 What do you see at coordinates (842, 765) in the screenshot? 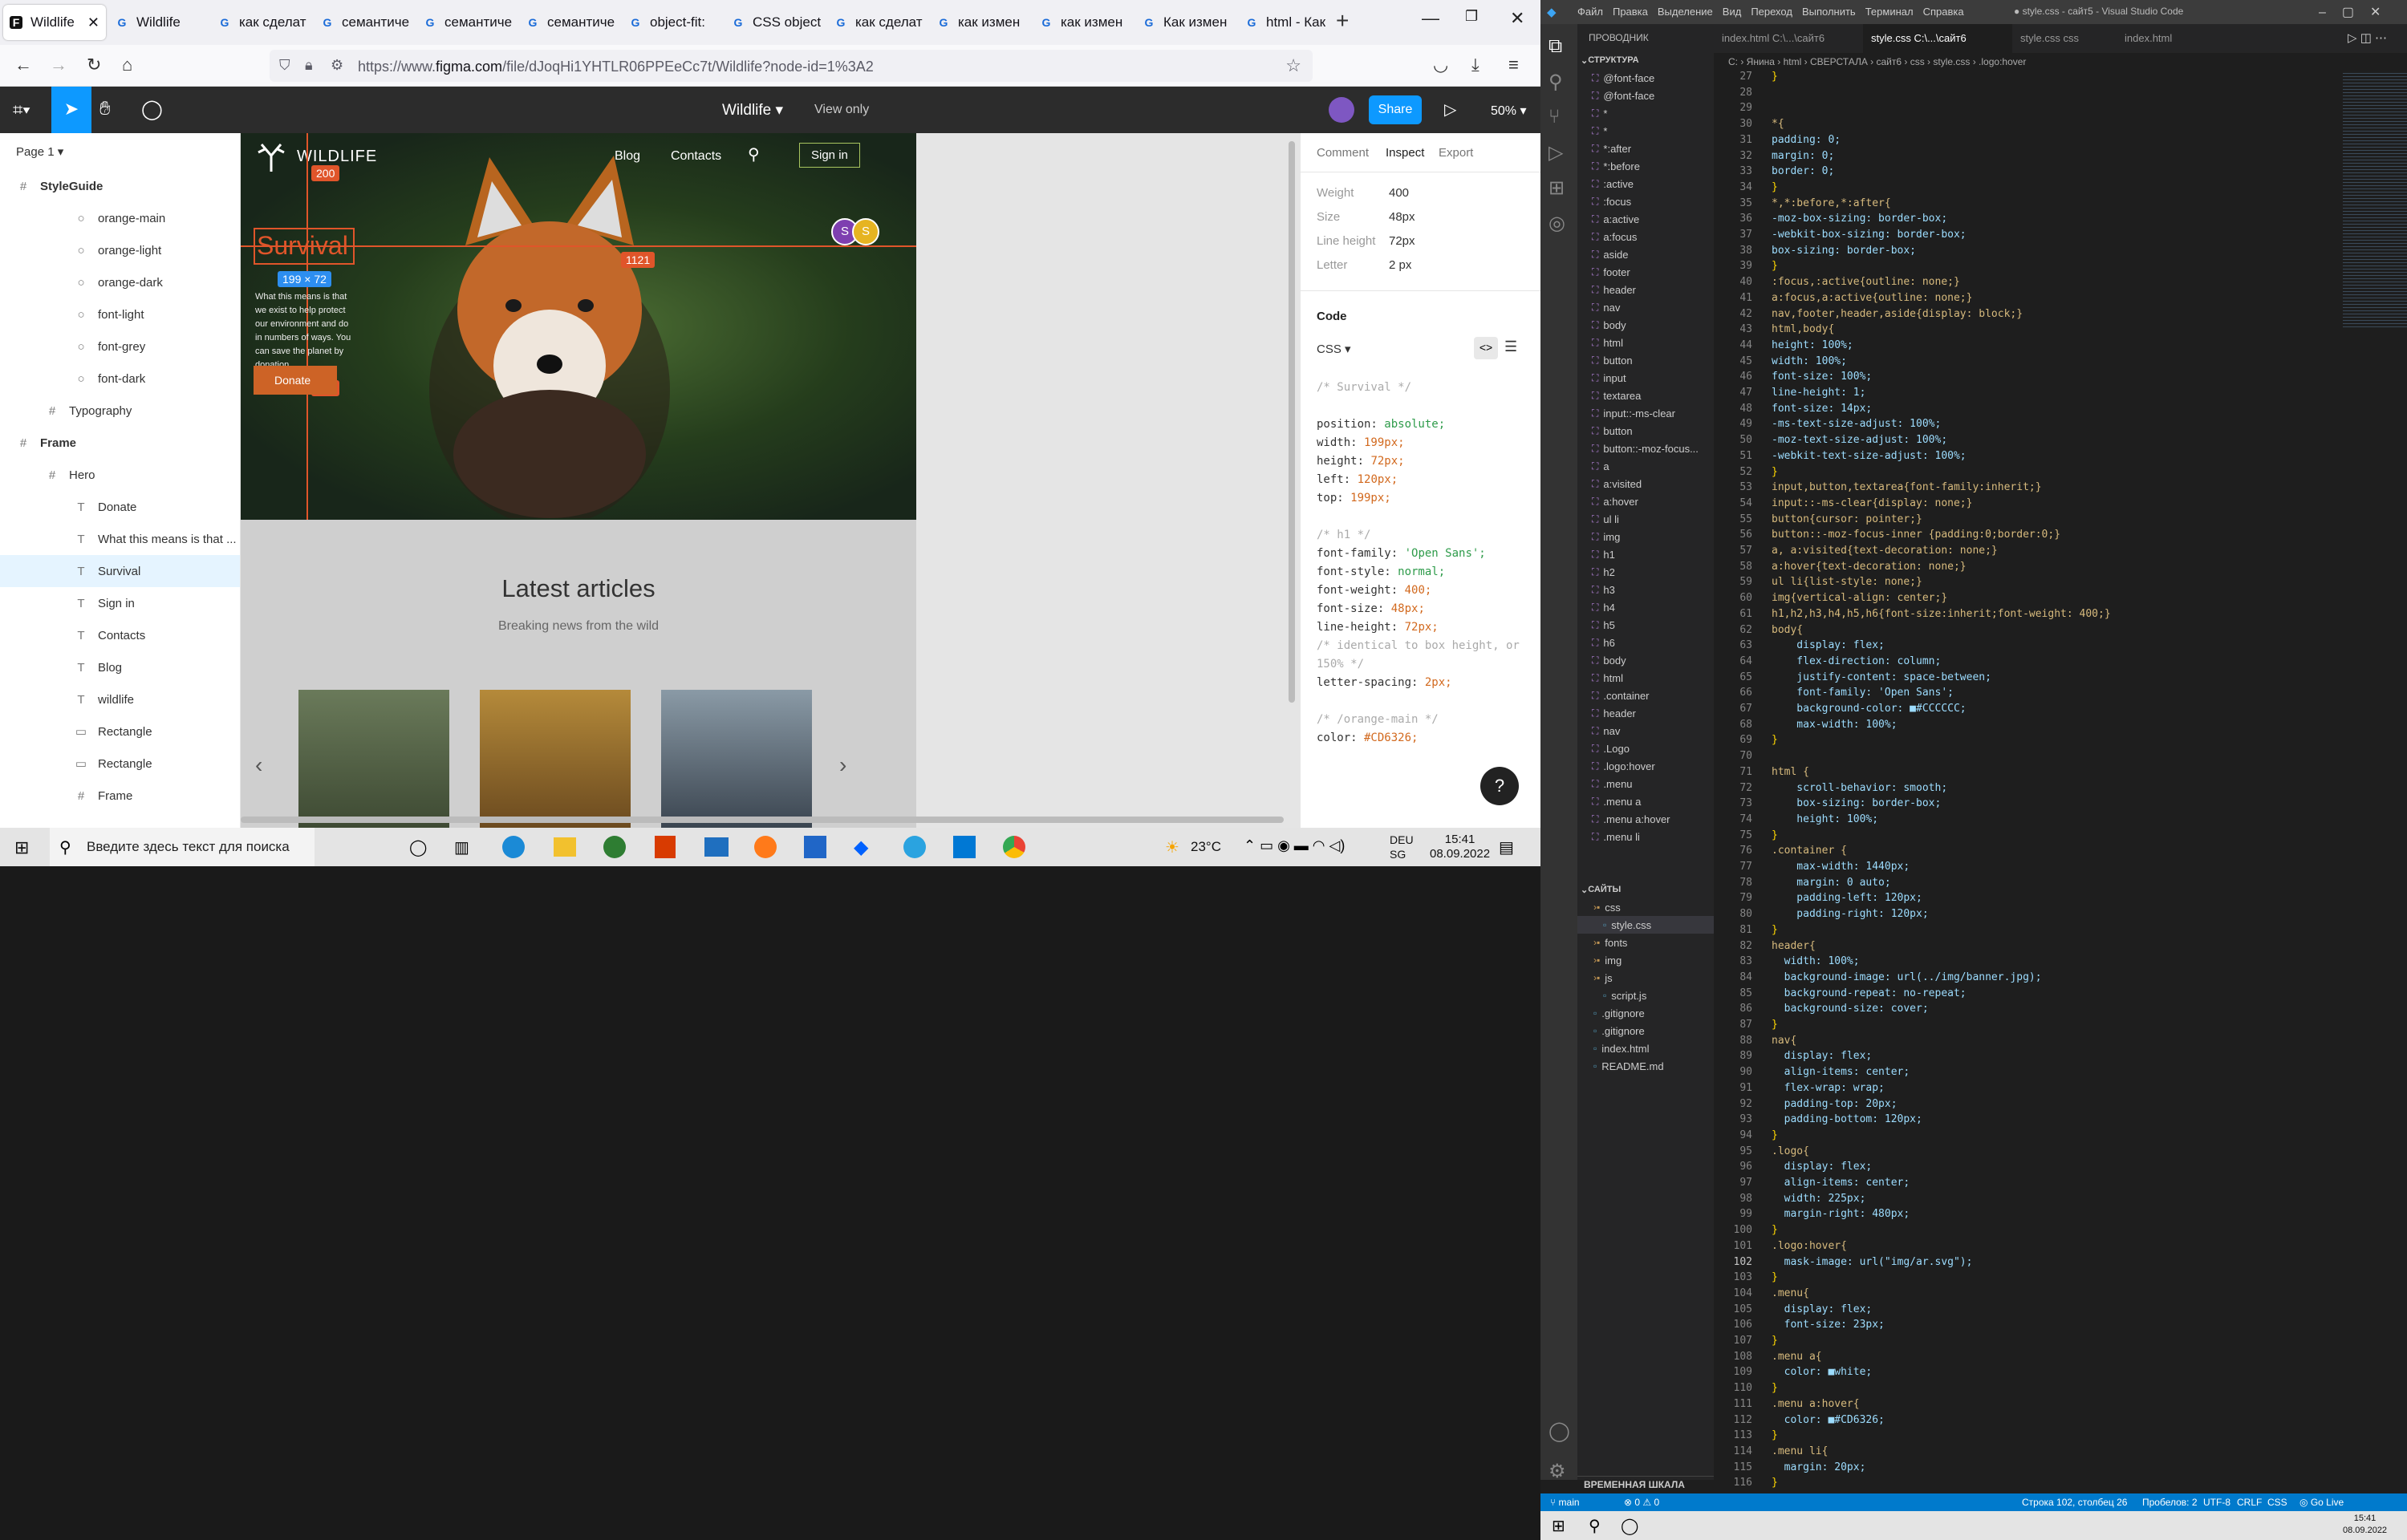
I see `carousel-next-icon: ›` at bounding box center [842, 765].